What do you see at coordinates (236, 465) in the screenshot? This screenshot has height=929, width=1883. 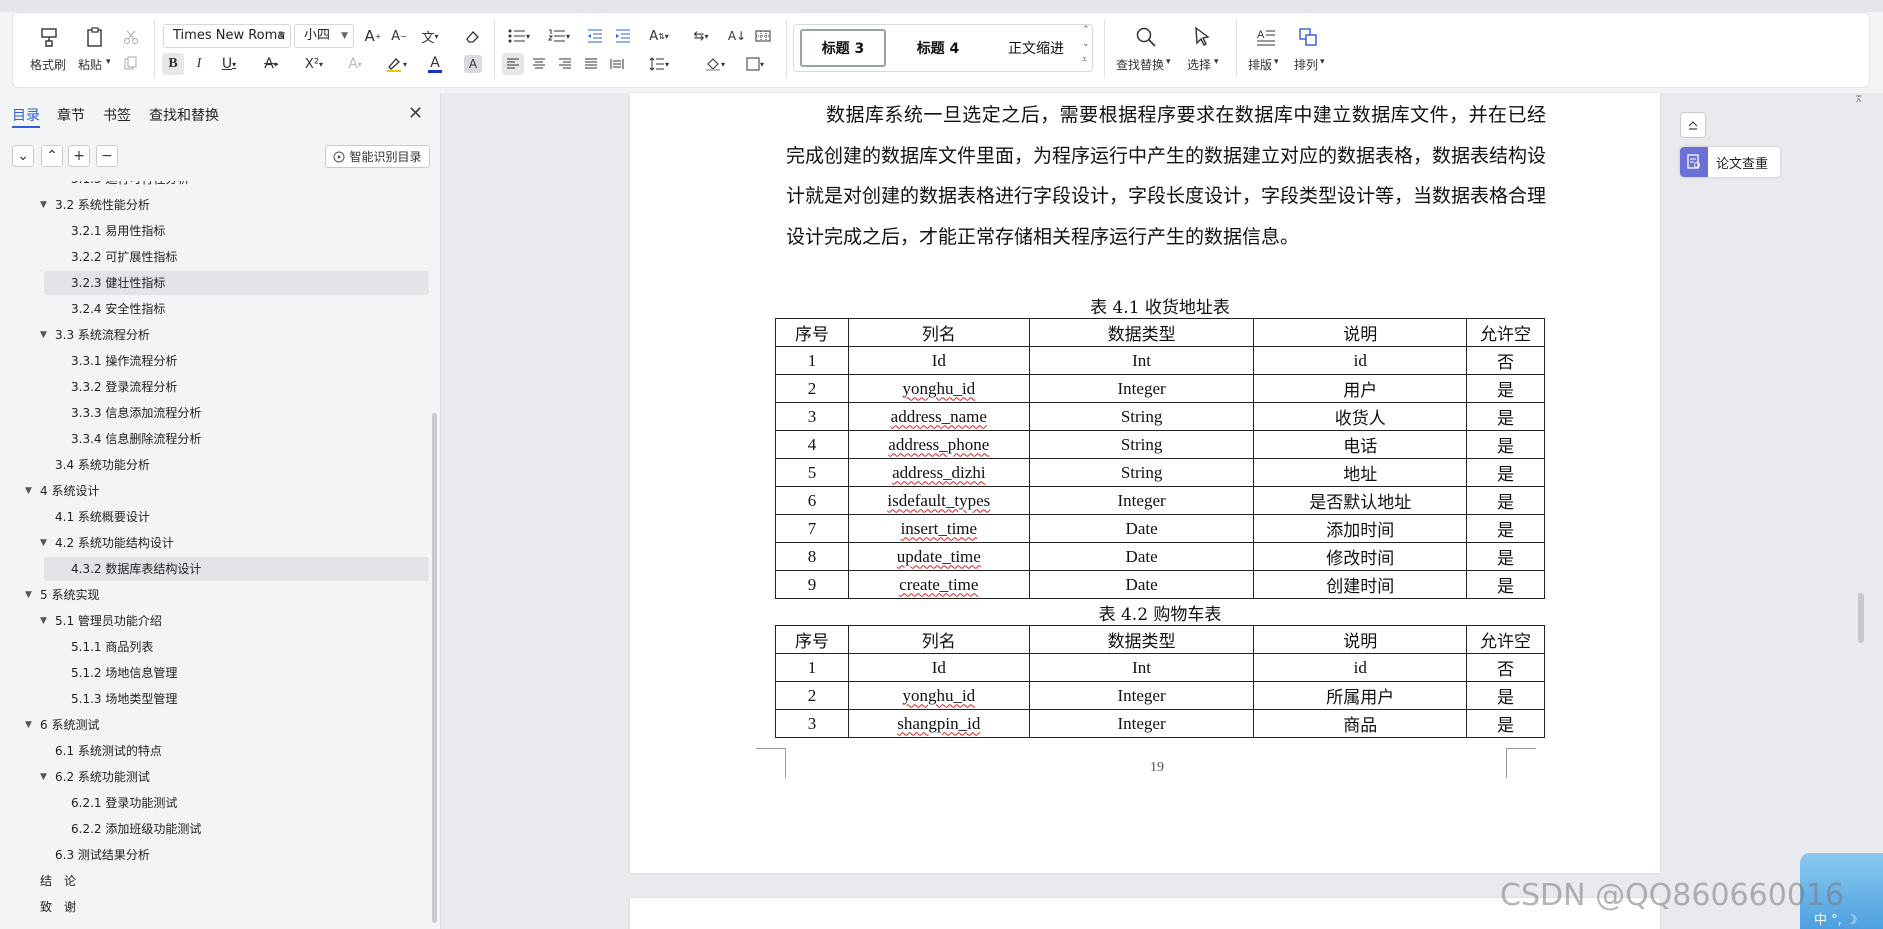 I see `toc-item: 3.4 系统功能分析` at bounding box center [236, 465].